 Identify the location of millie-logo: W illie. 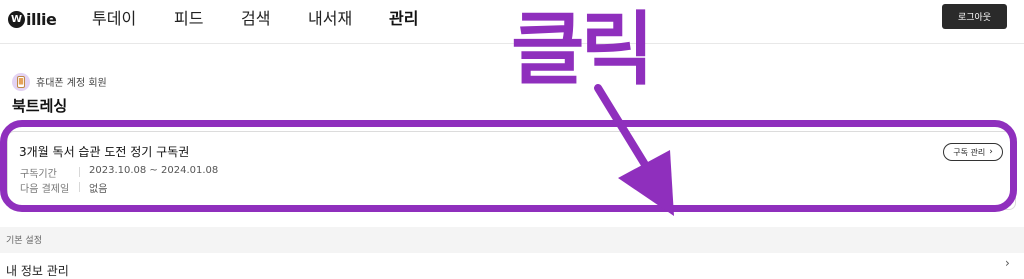
(32, 19).